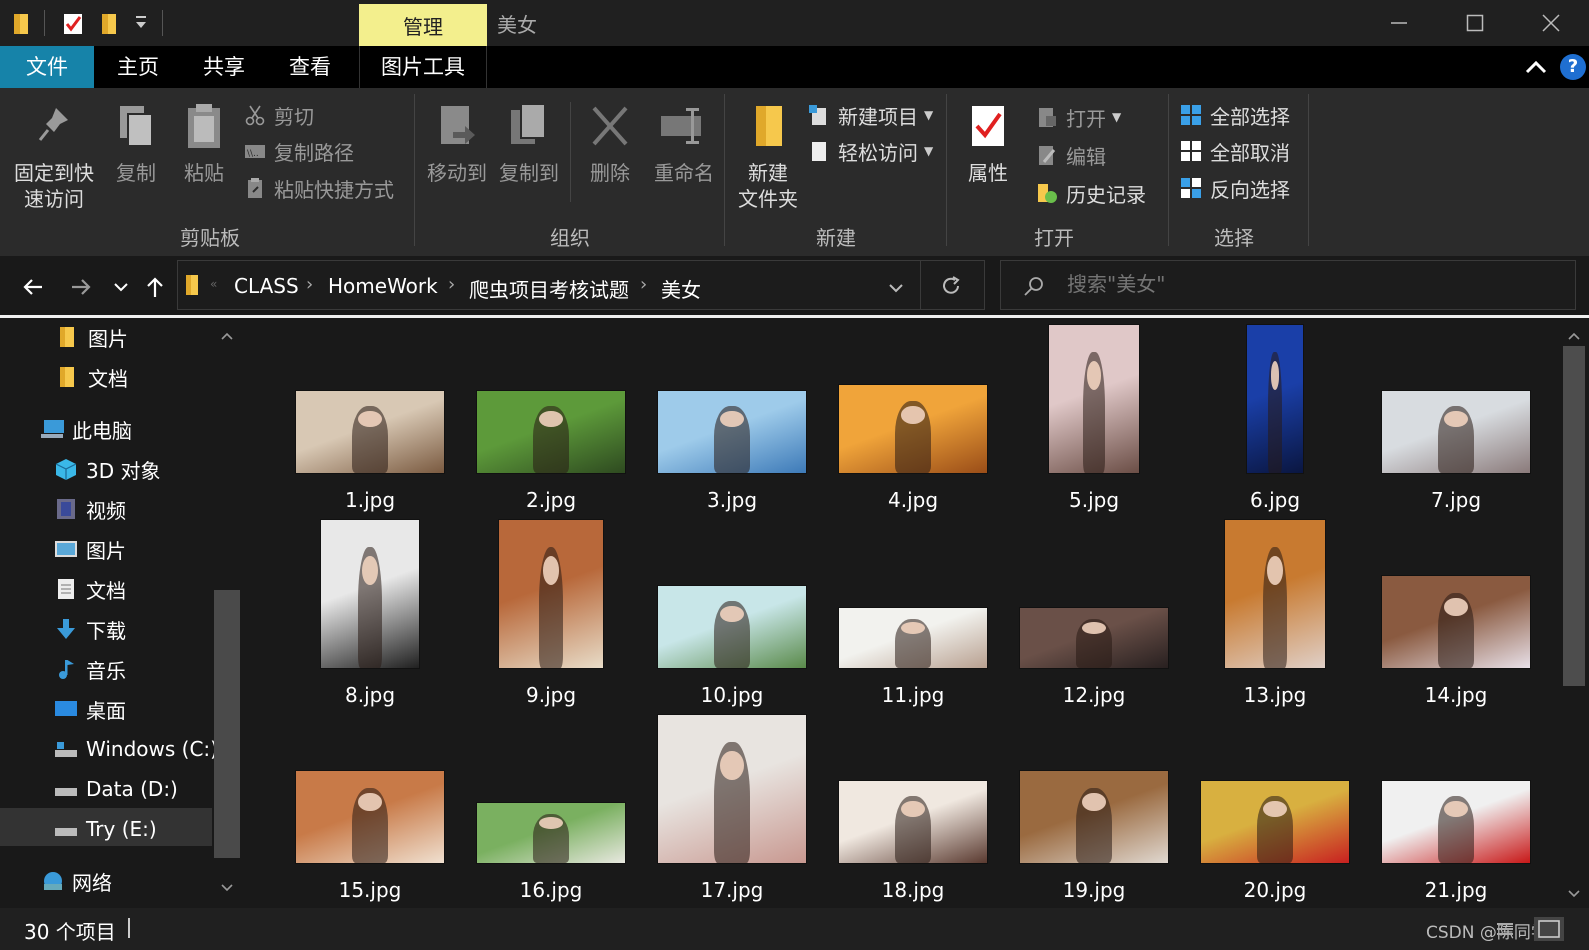 This screenshot has height=950, width=1589. What do you see at coordinates (988, 144) in the screenshot?
I see `properties-button: 属性` at bounding box center [988, 144].